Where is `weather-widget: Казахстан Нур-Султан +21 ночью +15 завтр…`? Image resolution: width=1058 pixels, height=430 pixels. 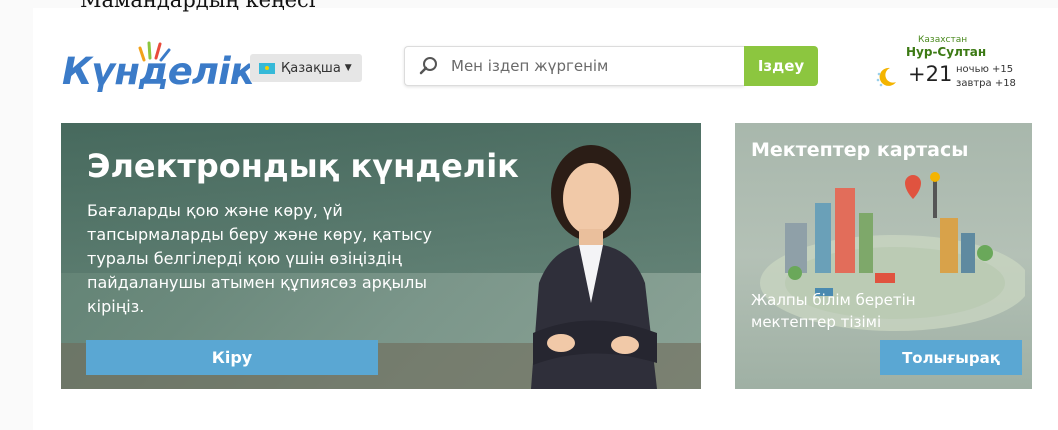
weather-widget: Казахстан Нур-Султан +21 ночью +15 завтр… is located at coordinates (948, 64).